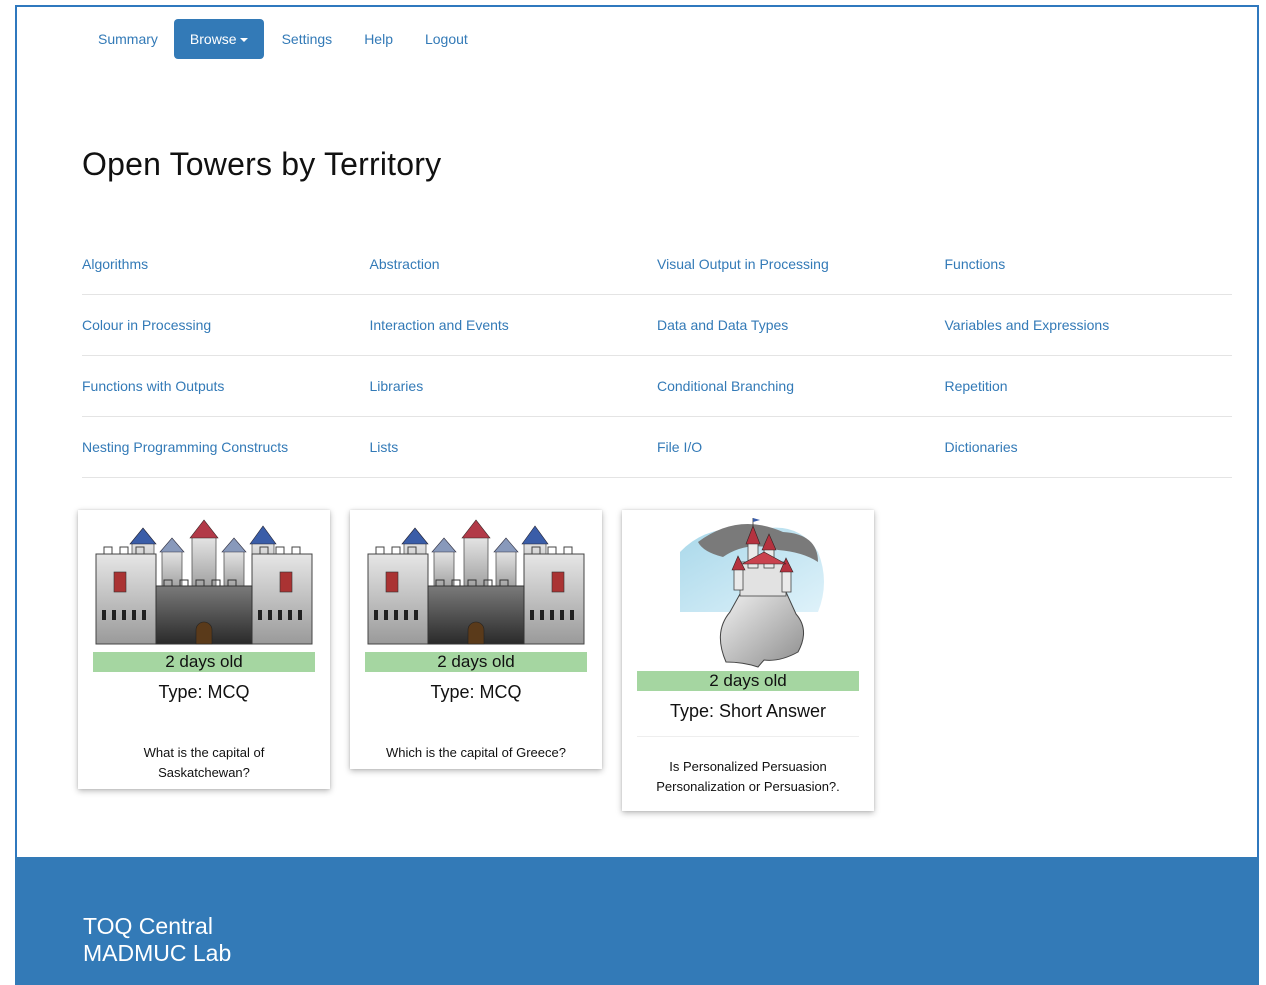  I want to click on territory-link: Repetition, so click(1089, 386).